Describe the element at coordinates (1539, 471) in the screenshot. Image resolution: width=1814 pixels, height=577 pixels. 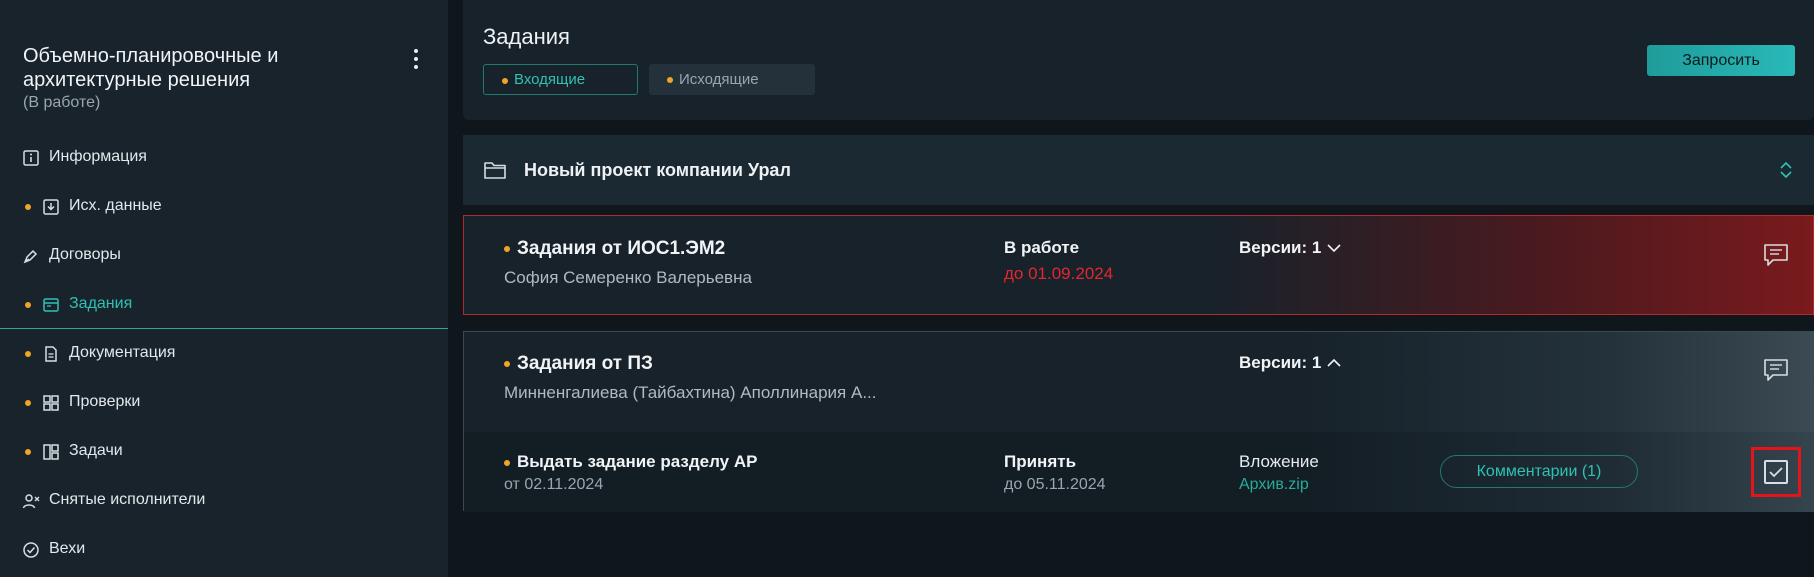
I see `comments-button: Комментарии (1)` at that location.